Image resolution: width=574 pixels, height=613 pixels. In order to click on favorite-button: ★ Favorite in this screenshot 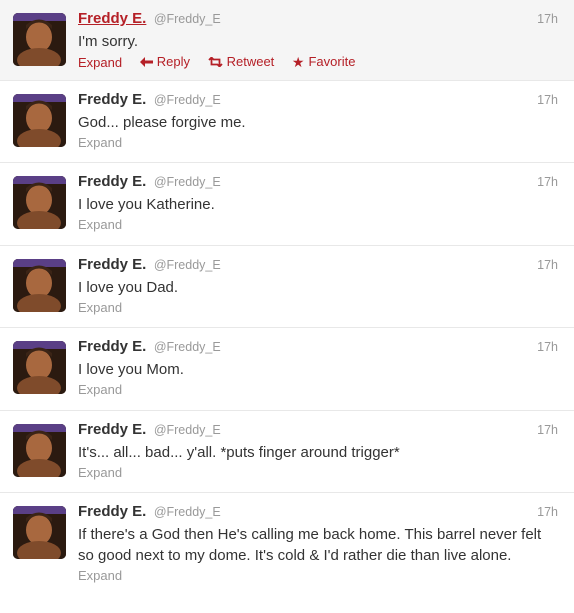, I will do `click(324, 62)`.